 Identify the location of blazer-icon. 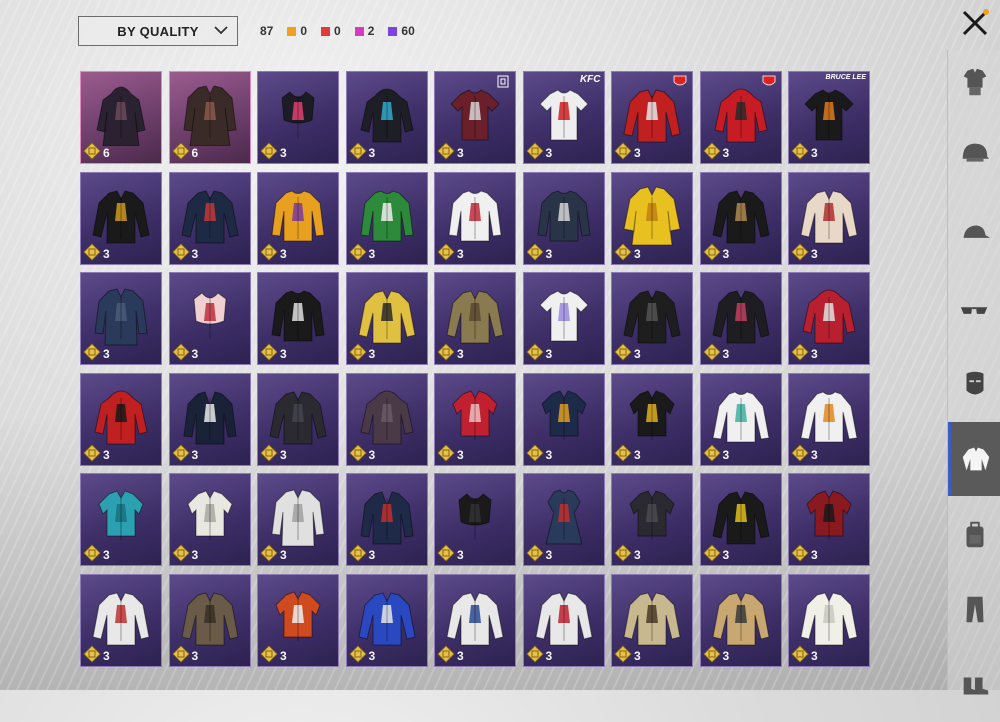
(386, 518).